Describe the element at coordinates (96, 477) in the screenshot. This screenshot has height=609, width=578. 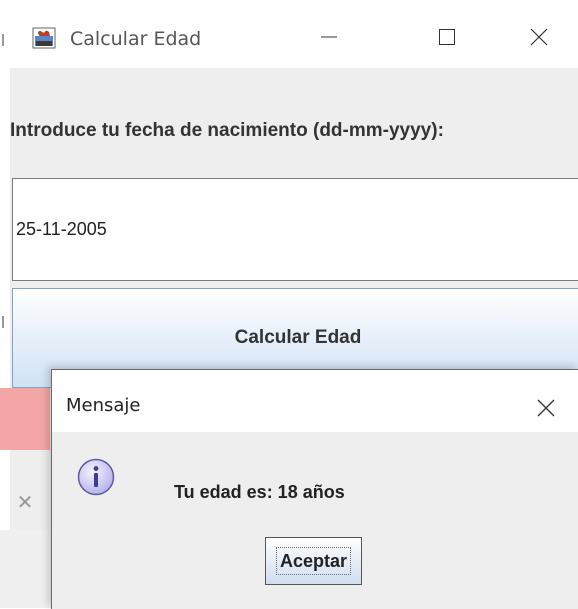
I see `info-icon` at that location.